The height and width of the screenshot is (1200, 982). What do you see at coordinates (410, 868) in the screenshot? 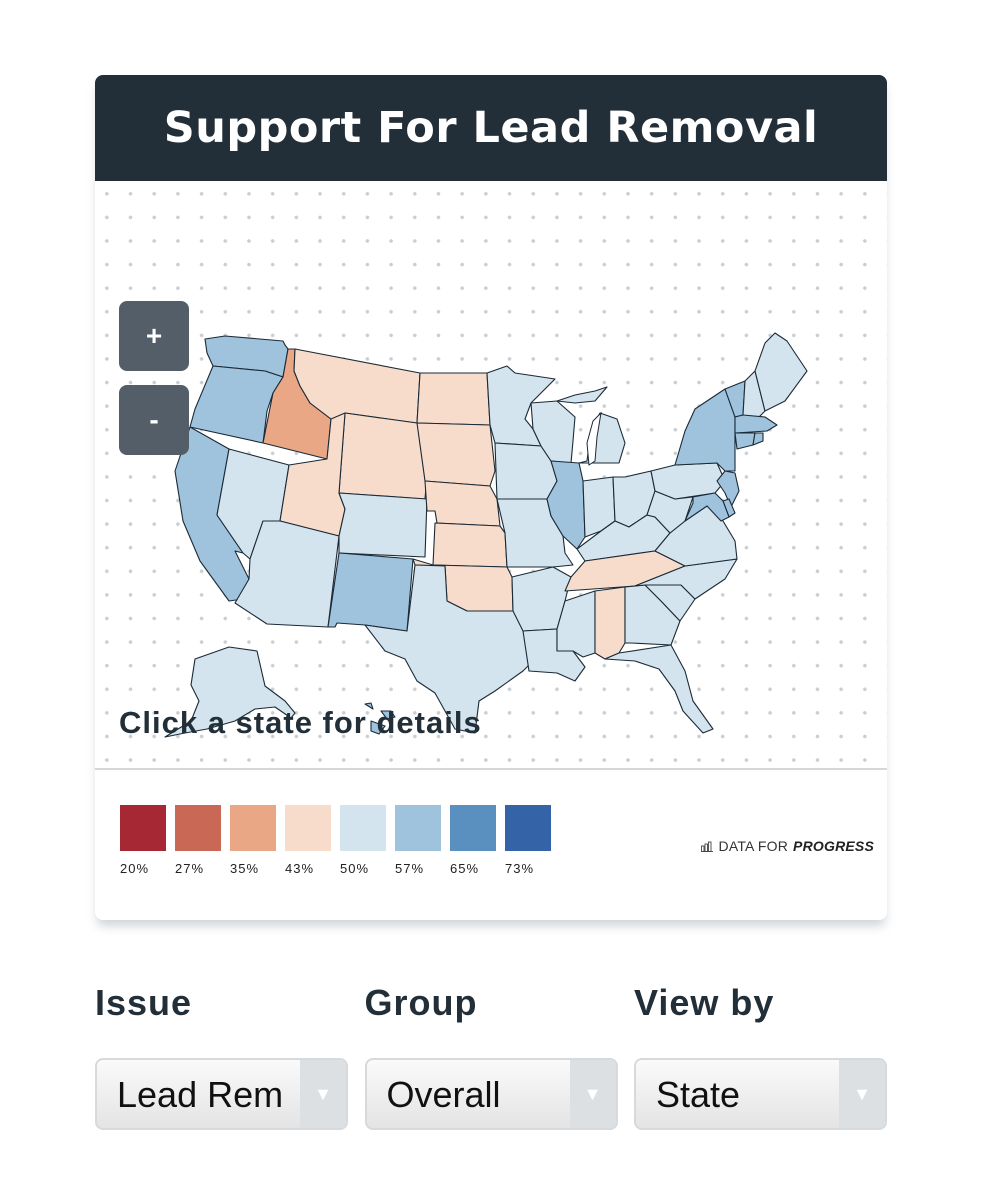
I see `legend-label: 57%` at bounding box center [410, 868].